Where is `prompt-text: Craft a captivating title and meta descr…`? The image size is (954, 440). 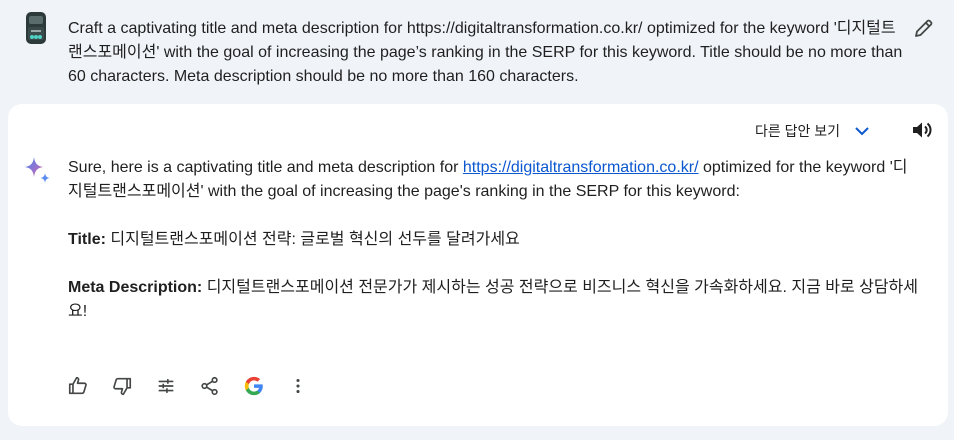
prompt-text: Craft a captivating title and meta descr… is located at coordinates (485, 52).